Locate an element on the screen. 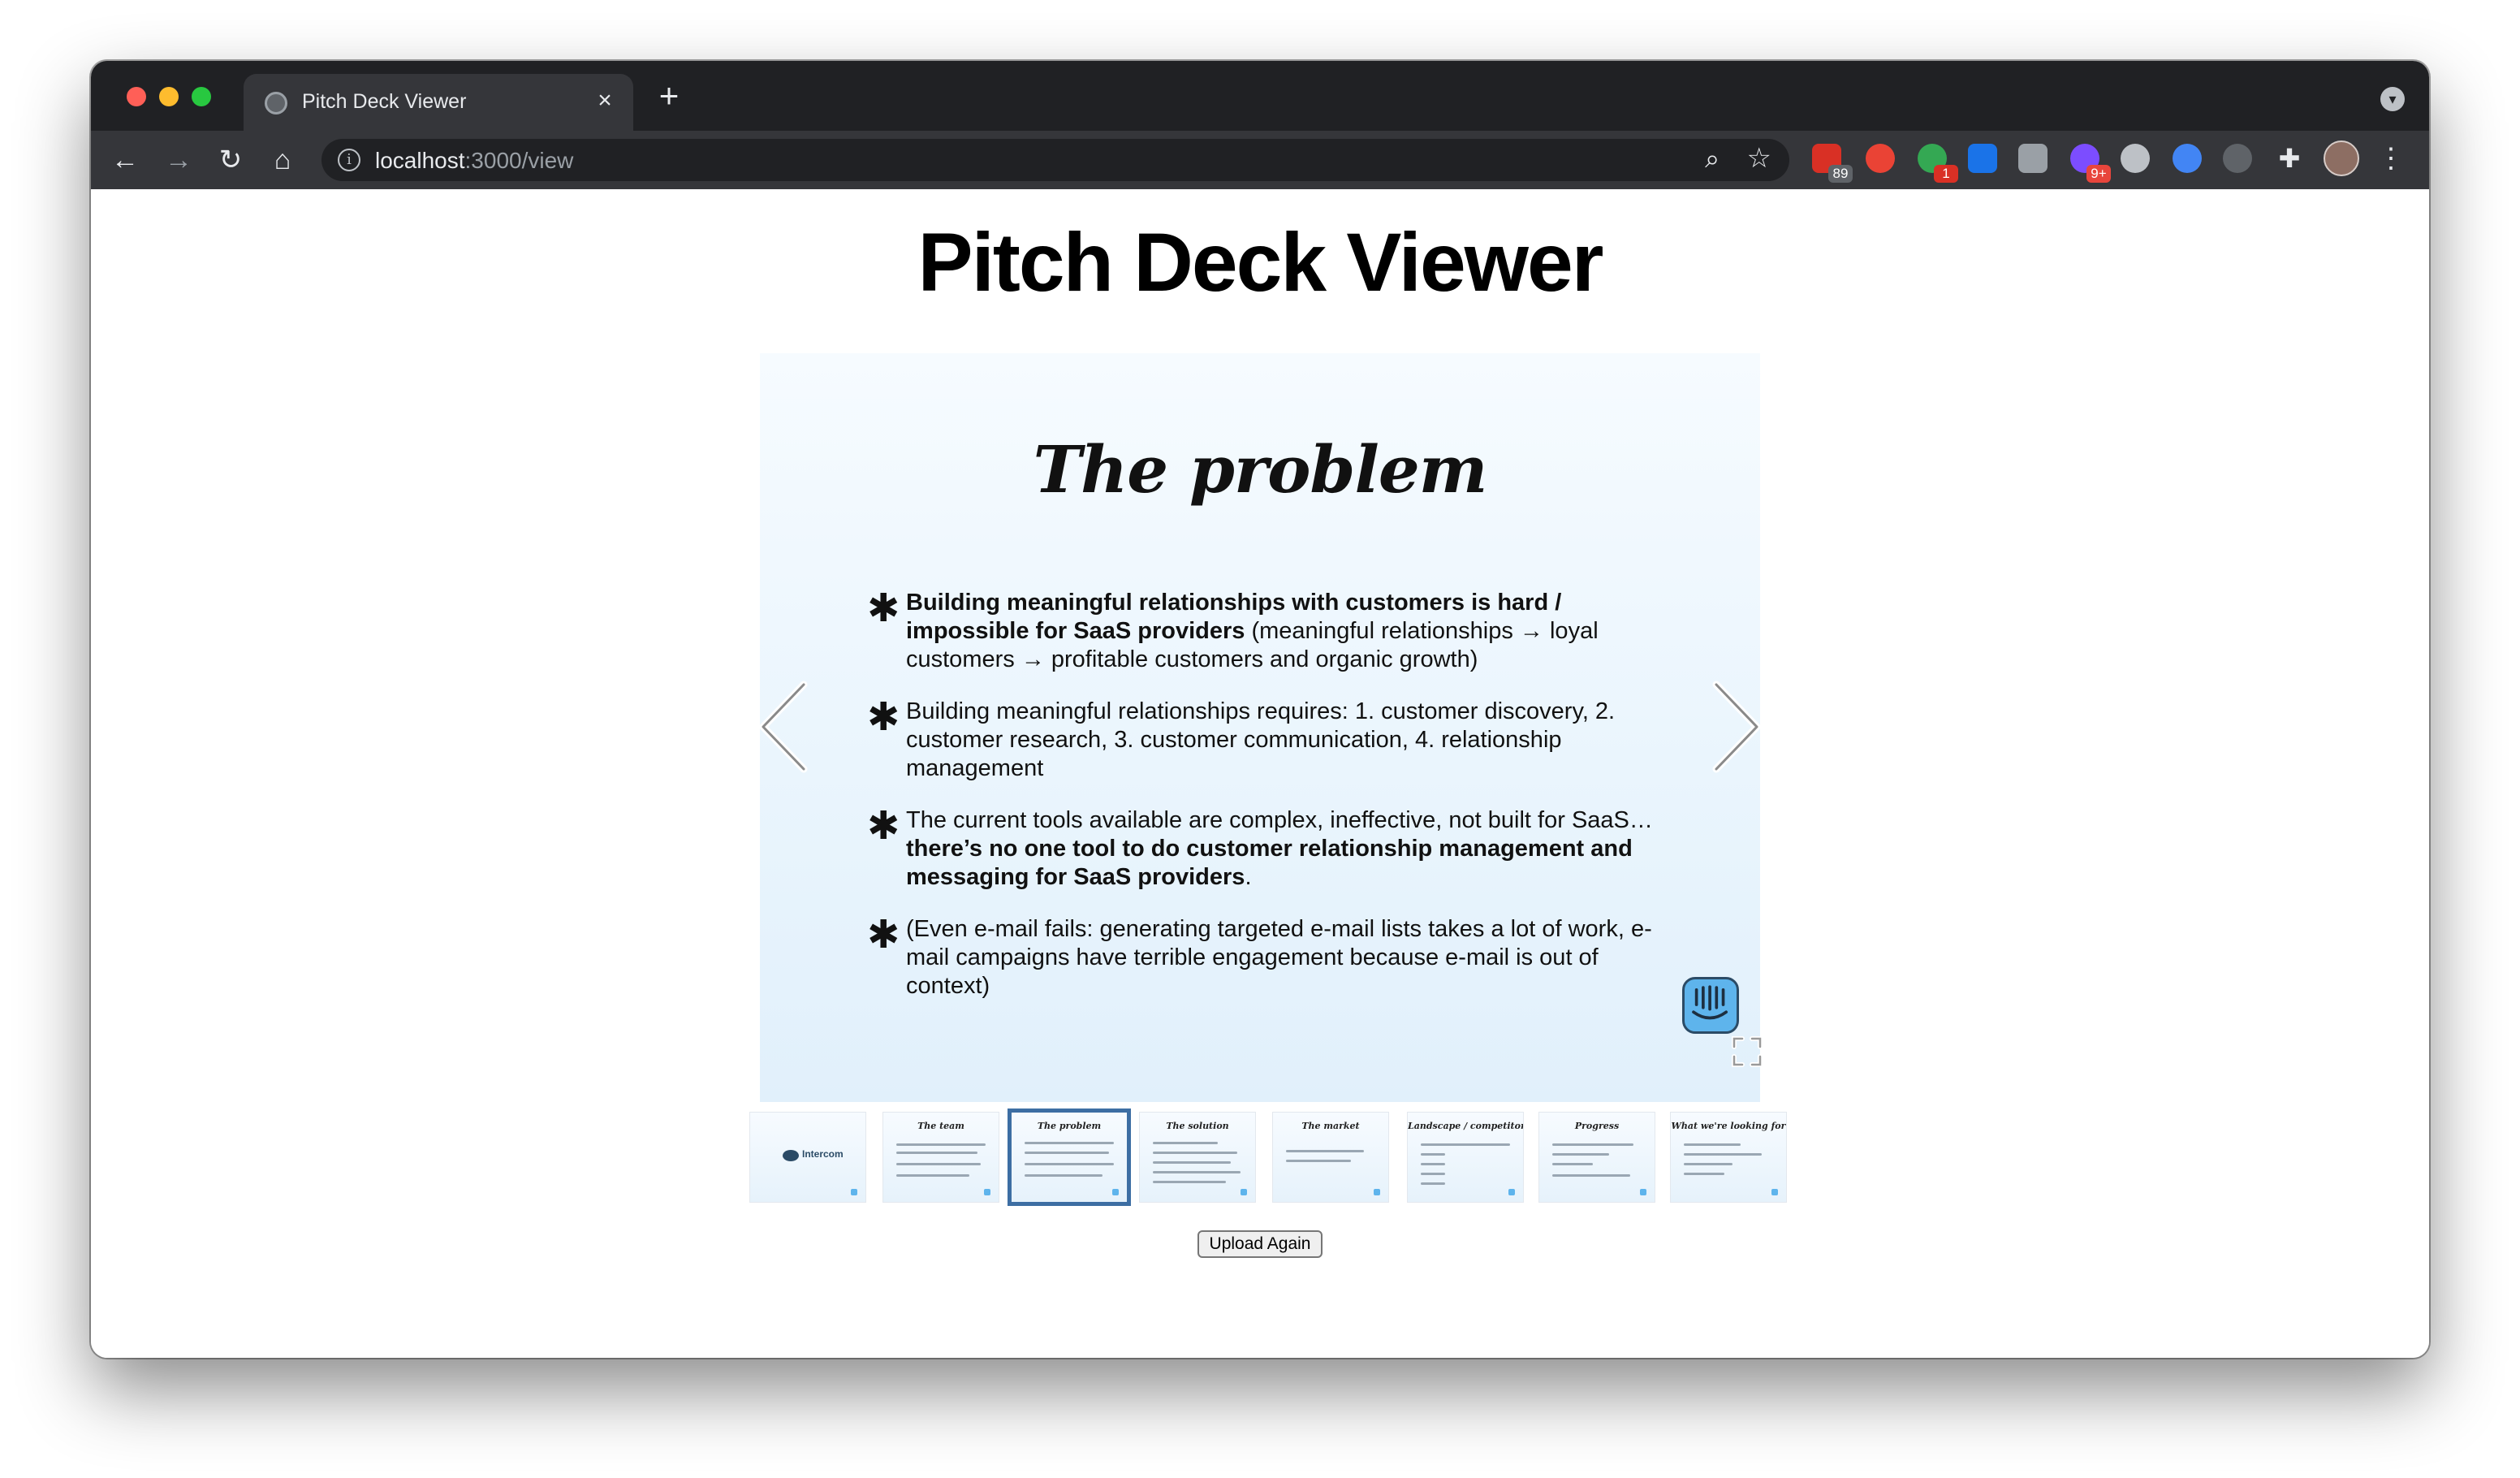  thumbnail-slide-1: Intercom is located at coordinates (808, 1157).